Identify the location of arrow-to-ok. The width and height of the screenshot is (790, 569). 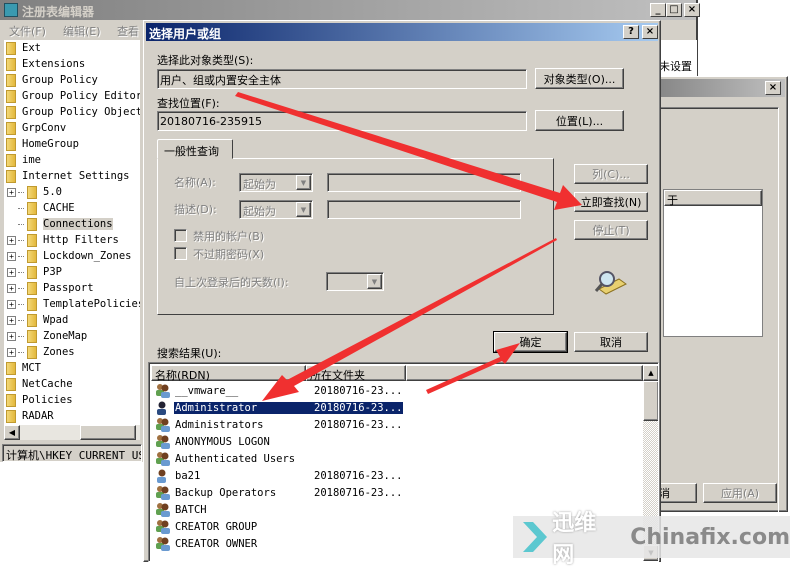
(473, 368).